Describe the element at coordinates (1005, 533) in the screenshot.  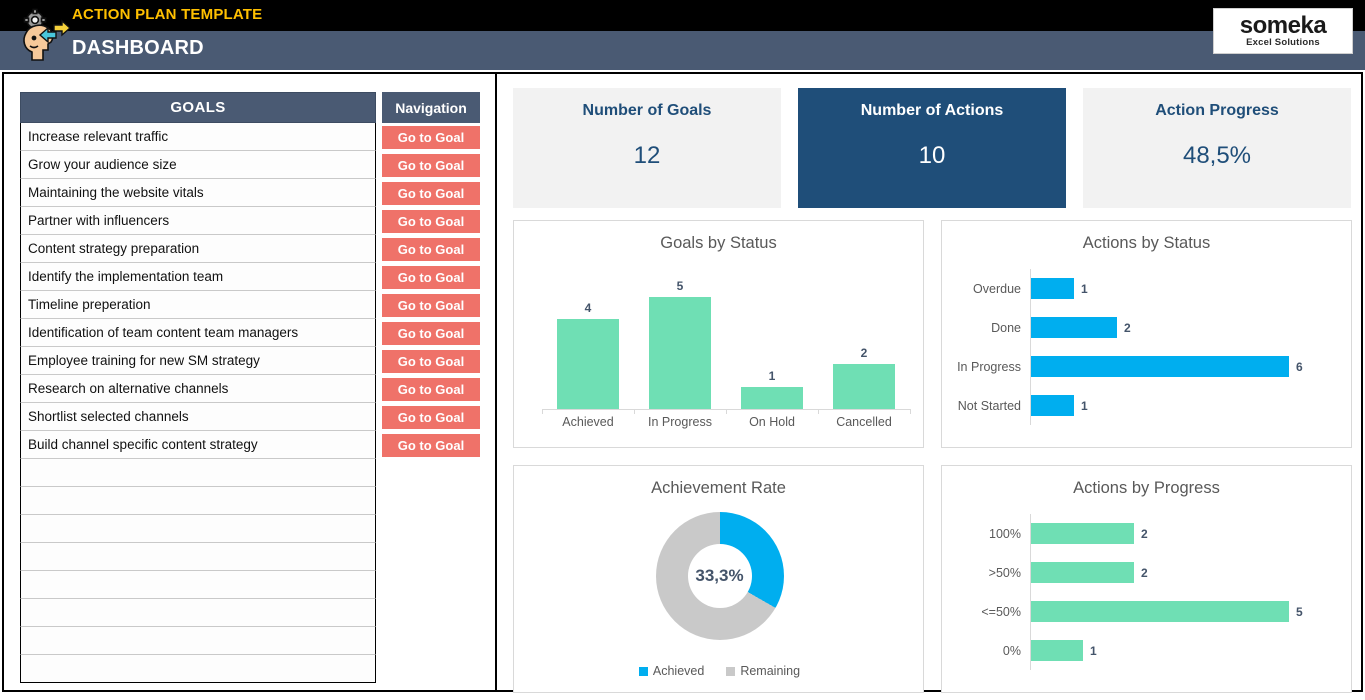
I see `category-label: 100%` at that location.